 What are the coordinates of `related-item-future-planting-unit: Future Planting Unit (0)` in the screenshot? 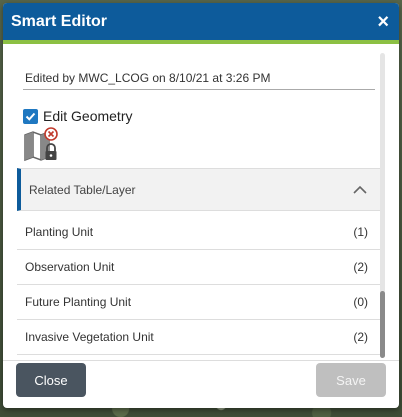 It's located at (199, 302).